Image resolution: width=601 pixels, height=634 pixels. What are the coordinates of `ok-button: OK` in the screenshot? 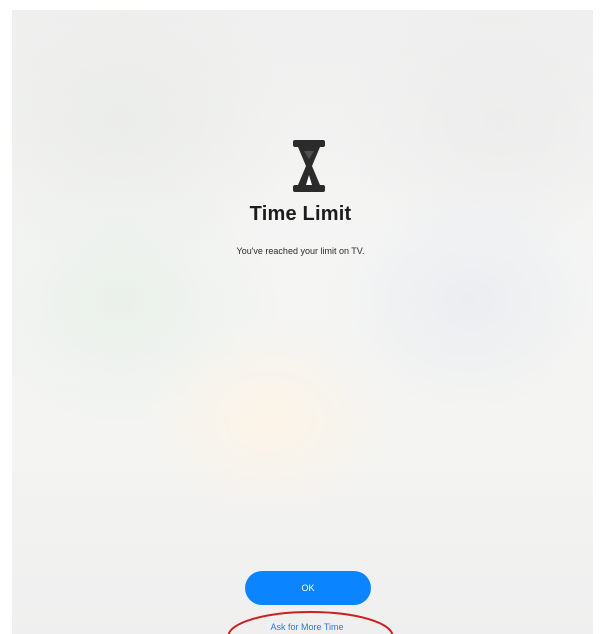 It's located at (308, 588).